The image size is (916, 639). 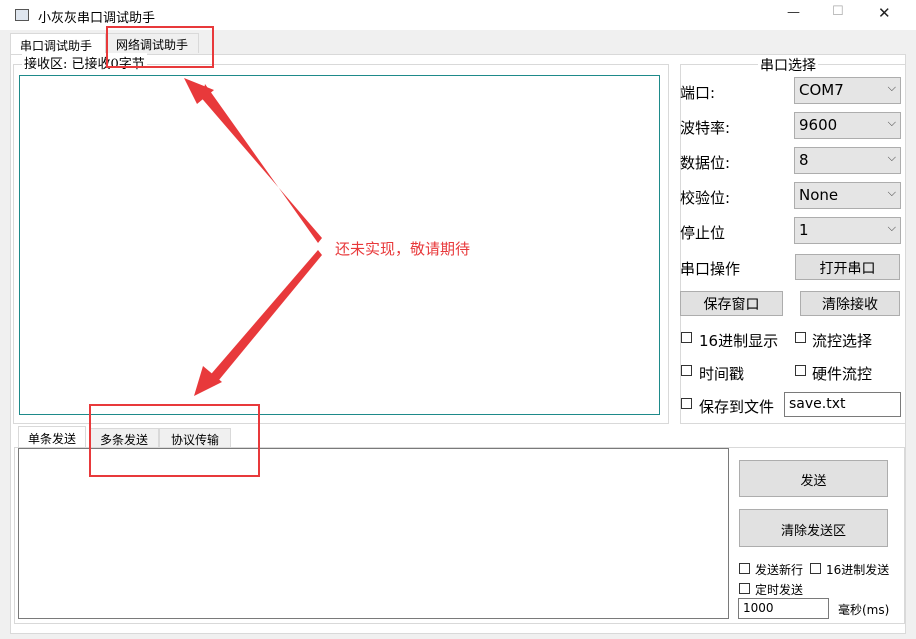 I want to click on arrow-down-icon, so click(x=264, y=318).